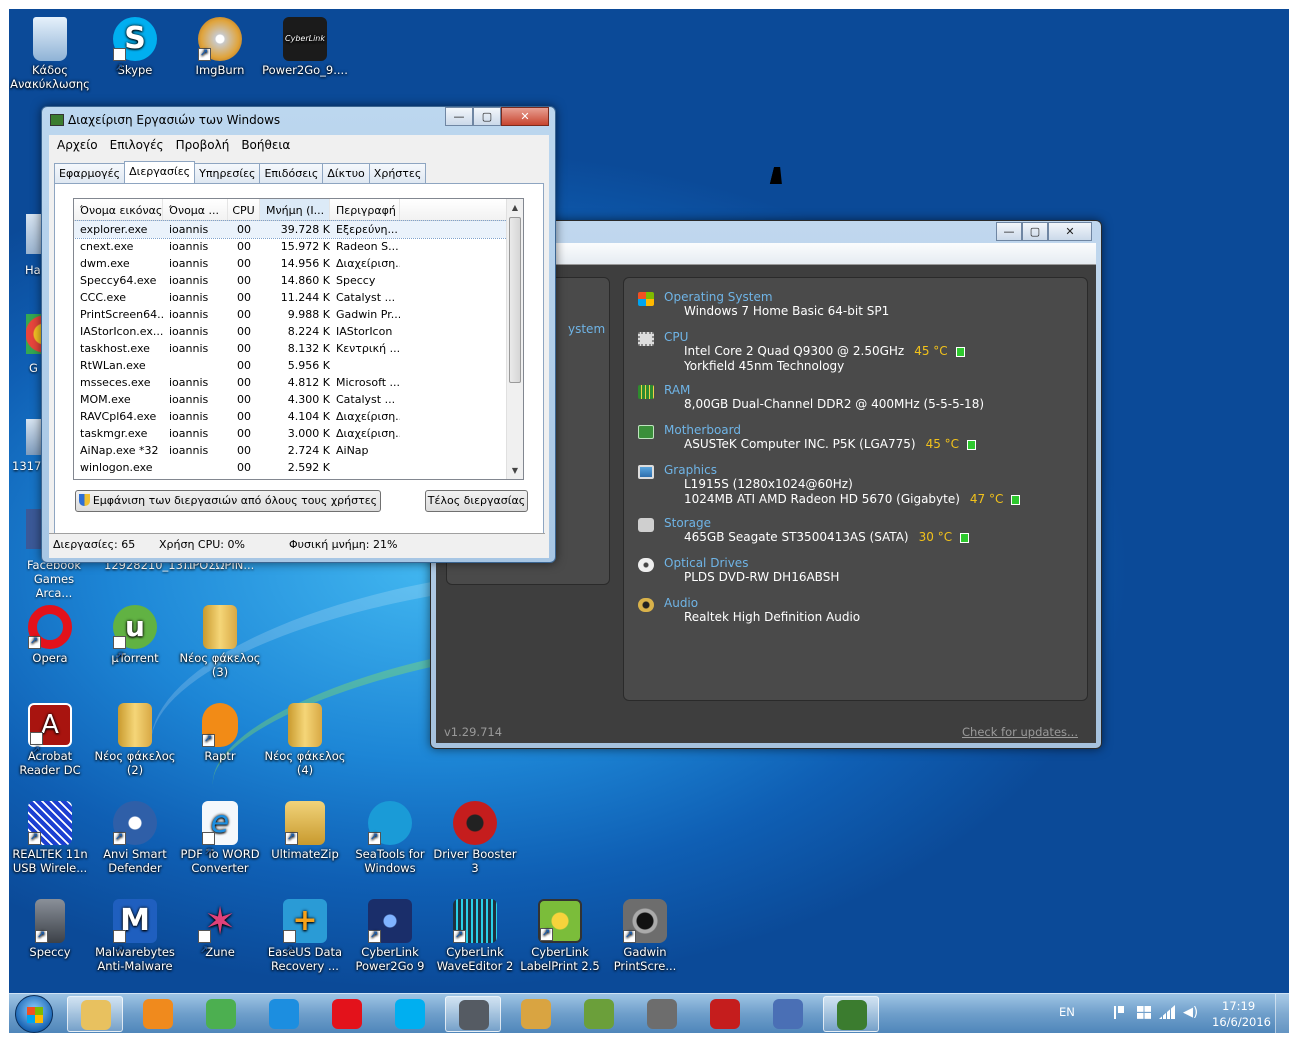 The image size is (1297, 1041). Describe the element at coordinates (34, 1014) in the screenshot. I see `start-button` at that location.